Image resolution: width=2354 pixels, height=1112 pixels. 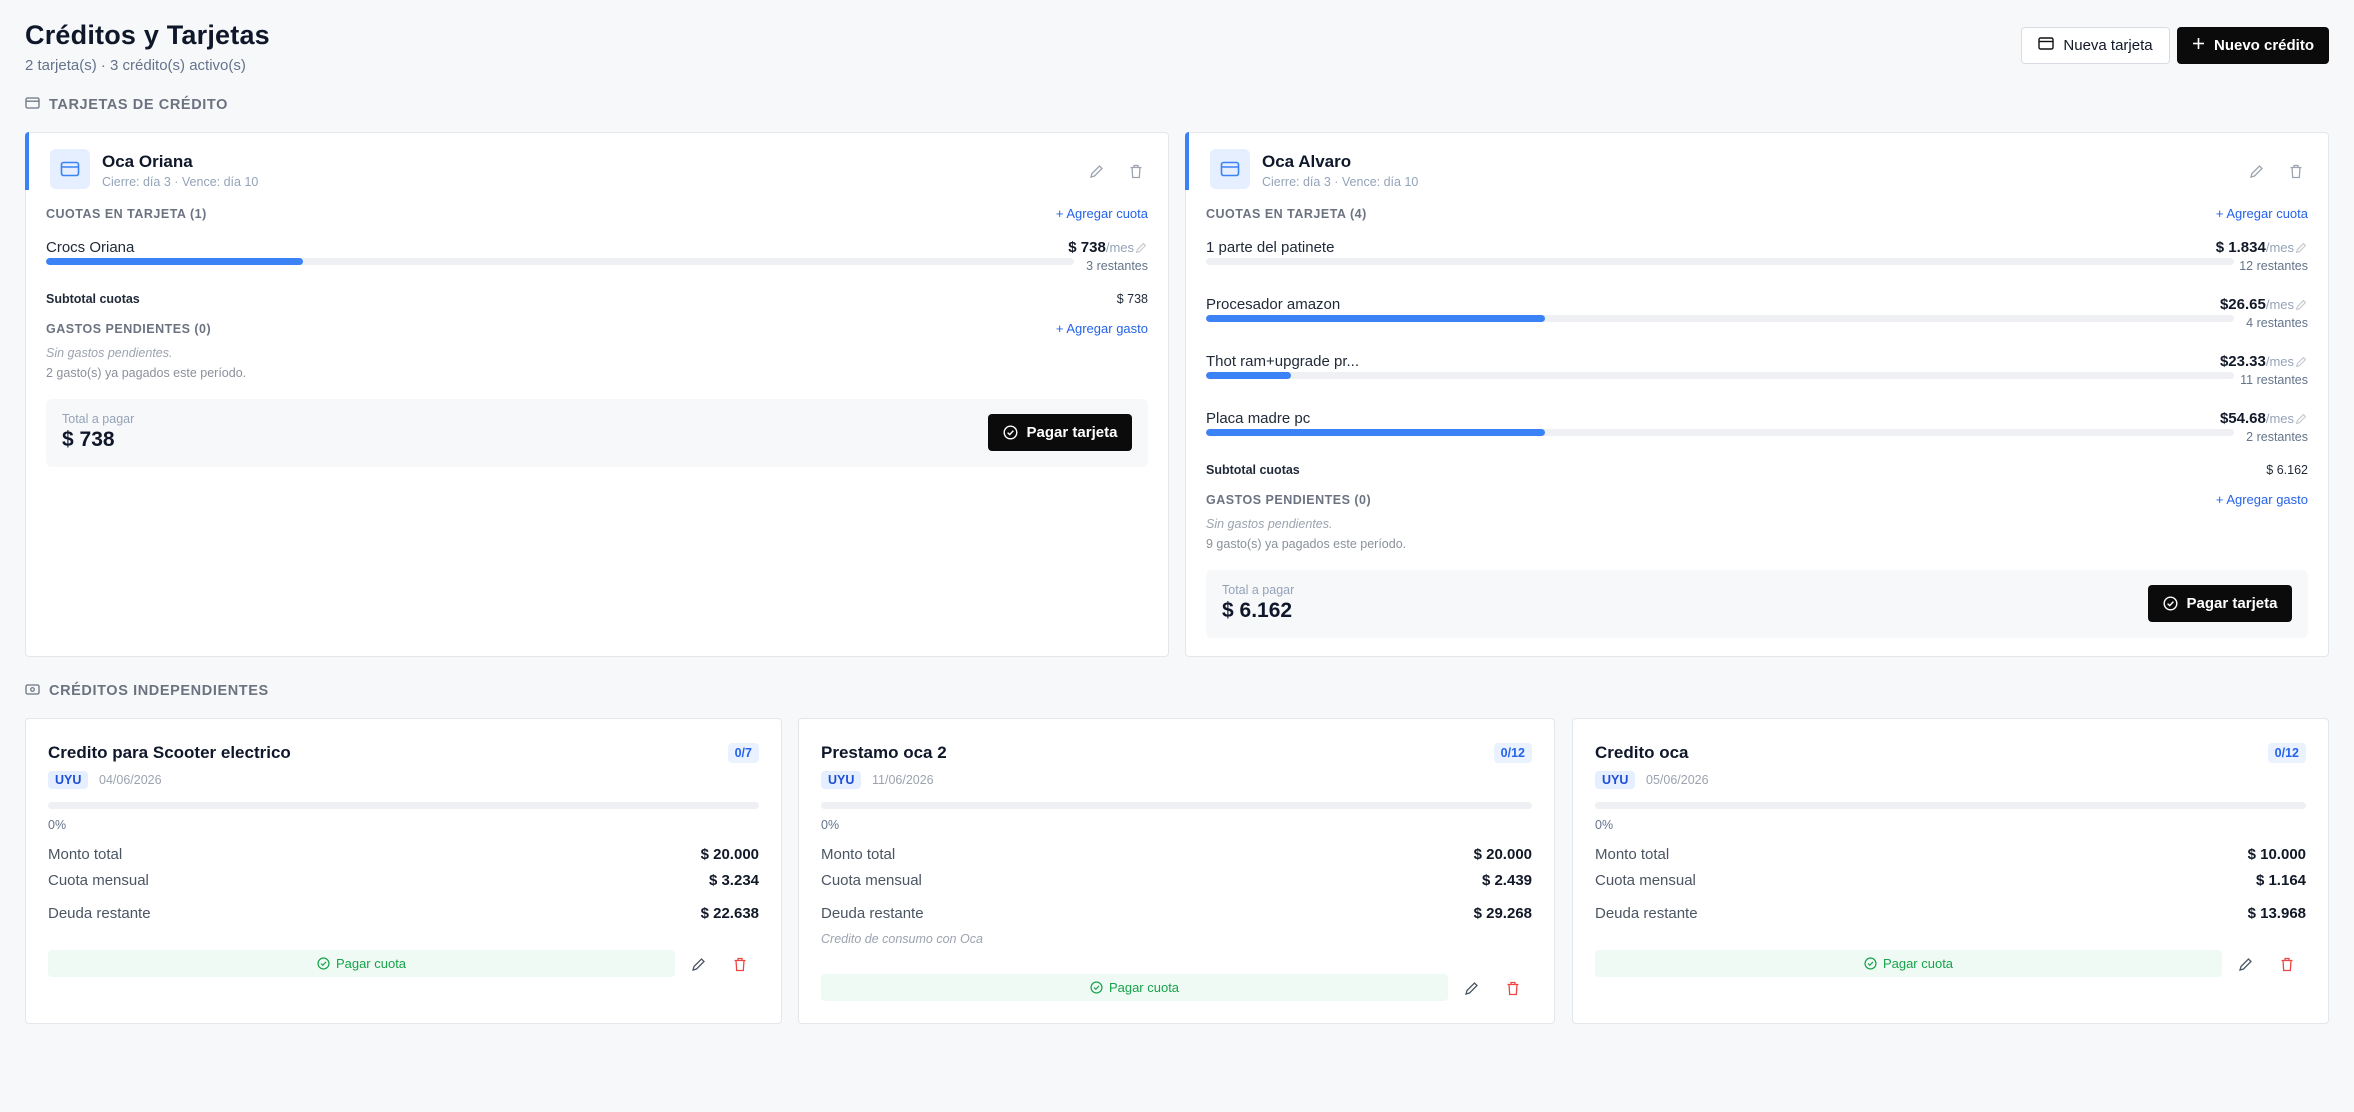 I want to click on loans-section-label: CRÉDITOS INDEPENDIENTES, so click(x=159, y=691).